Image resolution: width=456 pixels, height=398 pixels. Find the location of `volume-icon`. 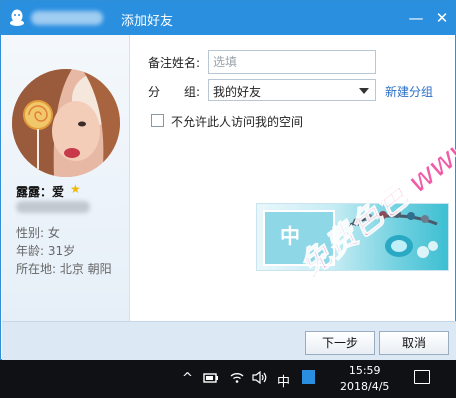

volume-icon is located at coordinates (260, 377).